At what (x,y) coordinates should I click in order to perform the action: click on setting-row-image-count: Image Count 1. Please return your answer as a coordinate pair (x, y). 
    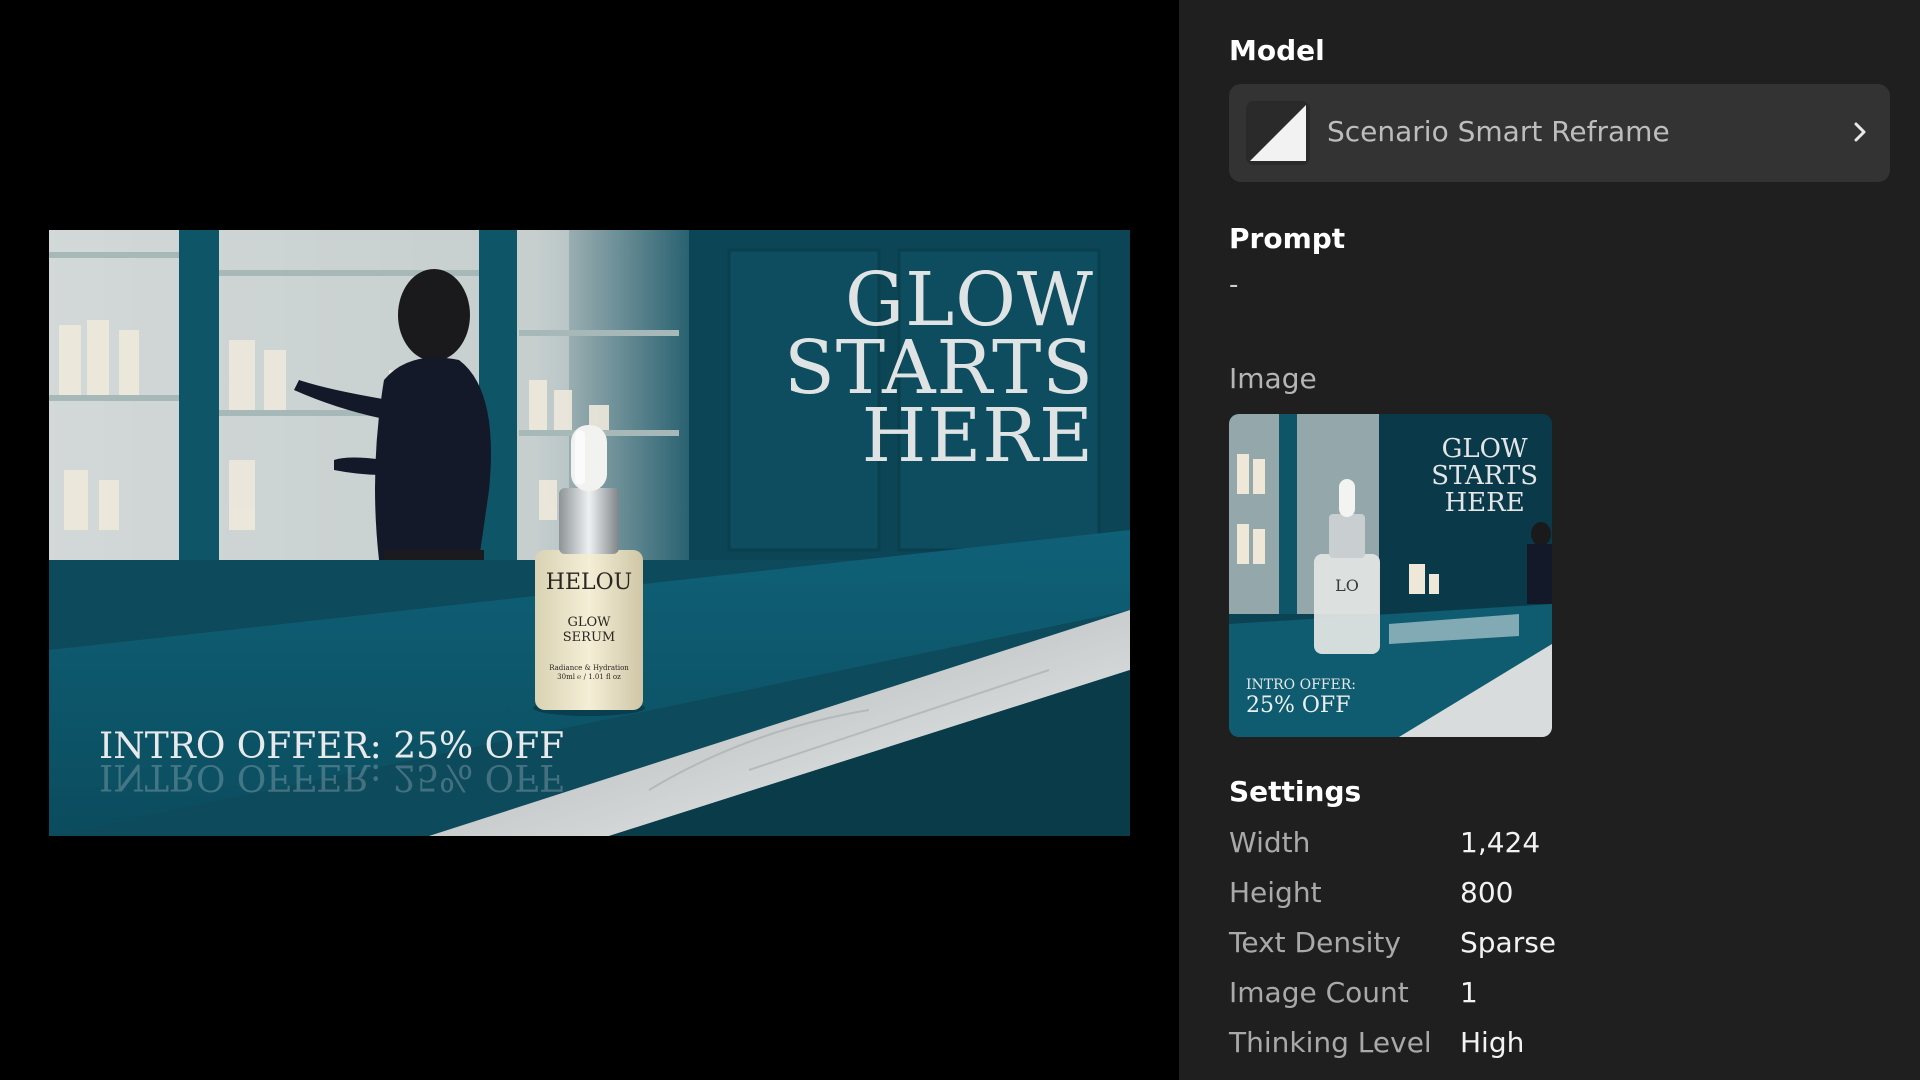
    Looking at the image, I should click on (1529, 996).